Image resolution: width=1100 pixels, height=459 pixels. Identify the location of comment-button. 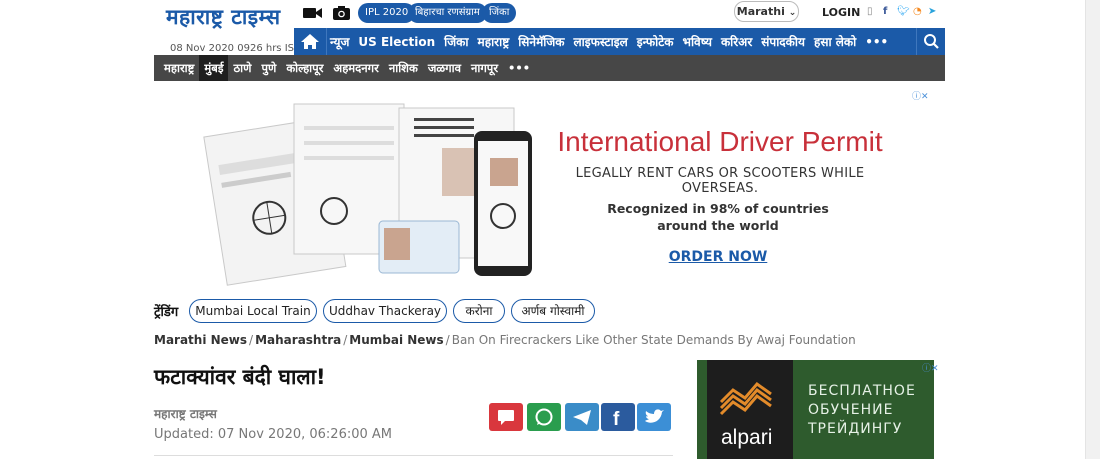
(506, 417).